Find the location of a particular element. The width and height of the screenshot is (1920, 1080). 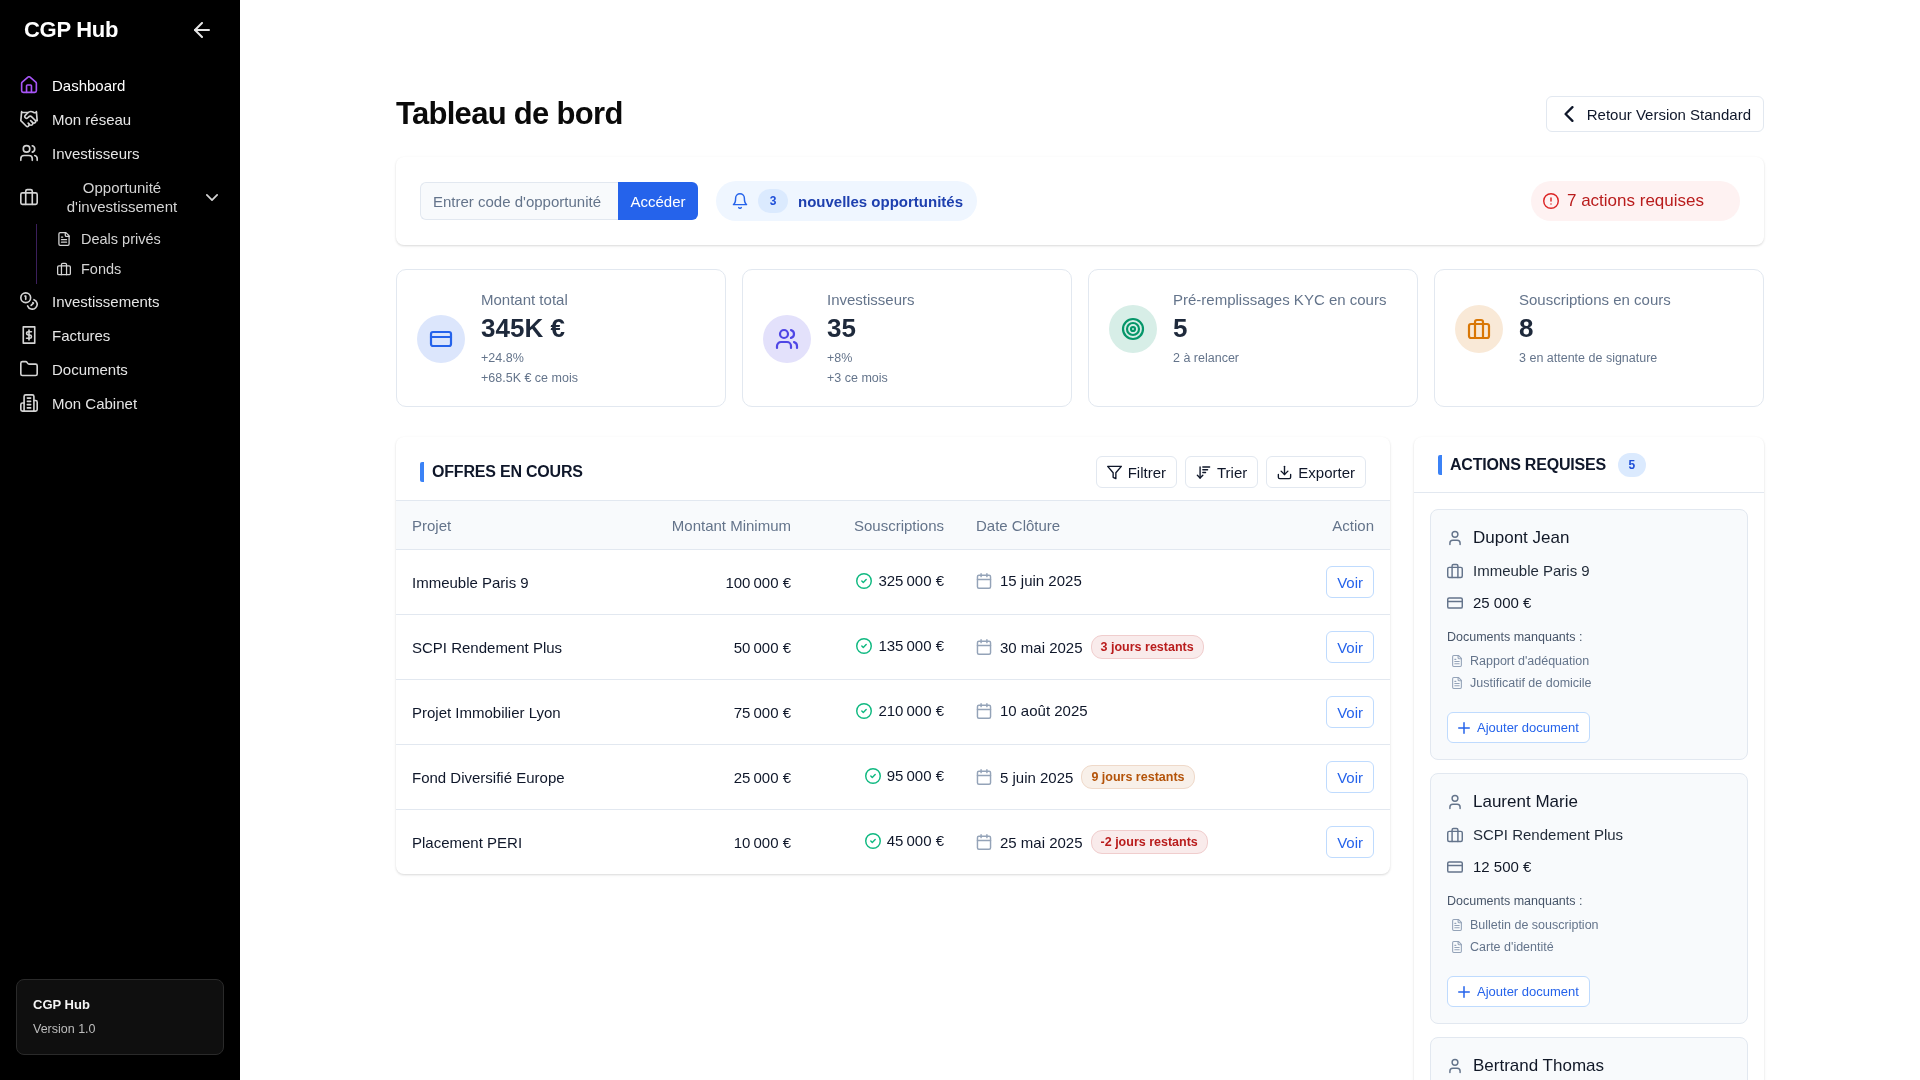

investor-name: Laurent Marie is located at coordinates (1525, 802).